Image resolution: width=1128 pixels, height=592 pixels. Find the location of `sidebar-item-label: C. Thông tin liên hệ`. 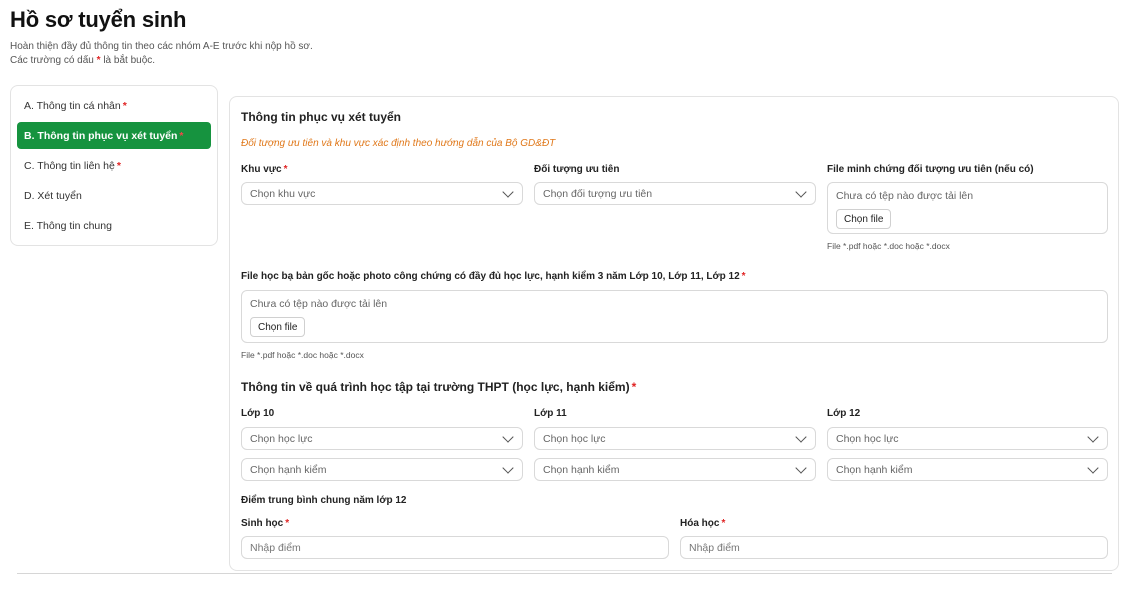

sidebar-item-label: C. Thông tin liên hệ is located at coordinates (69, 165).